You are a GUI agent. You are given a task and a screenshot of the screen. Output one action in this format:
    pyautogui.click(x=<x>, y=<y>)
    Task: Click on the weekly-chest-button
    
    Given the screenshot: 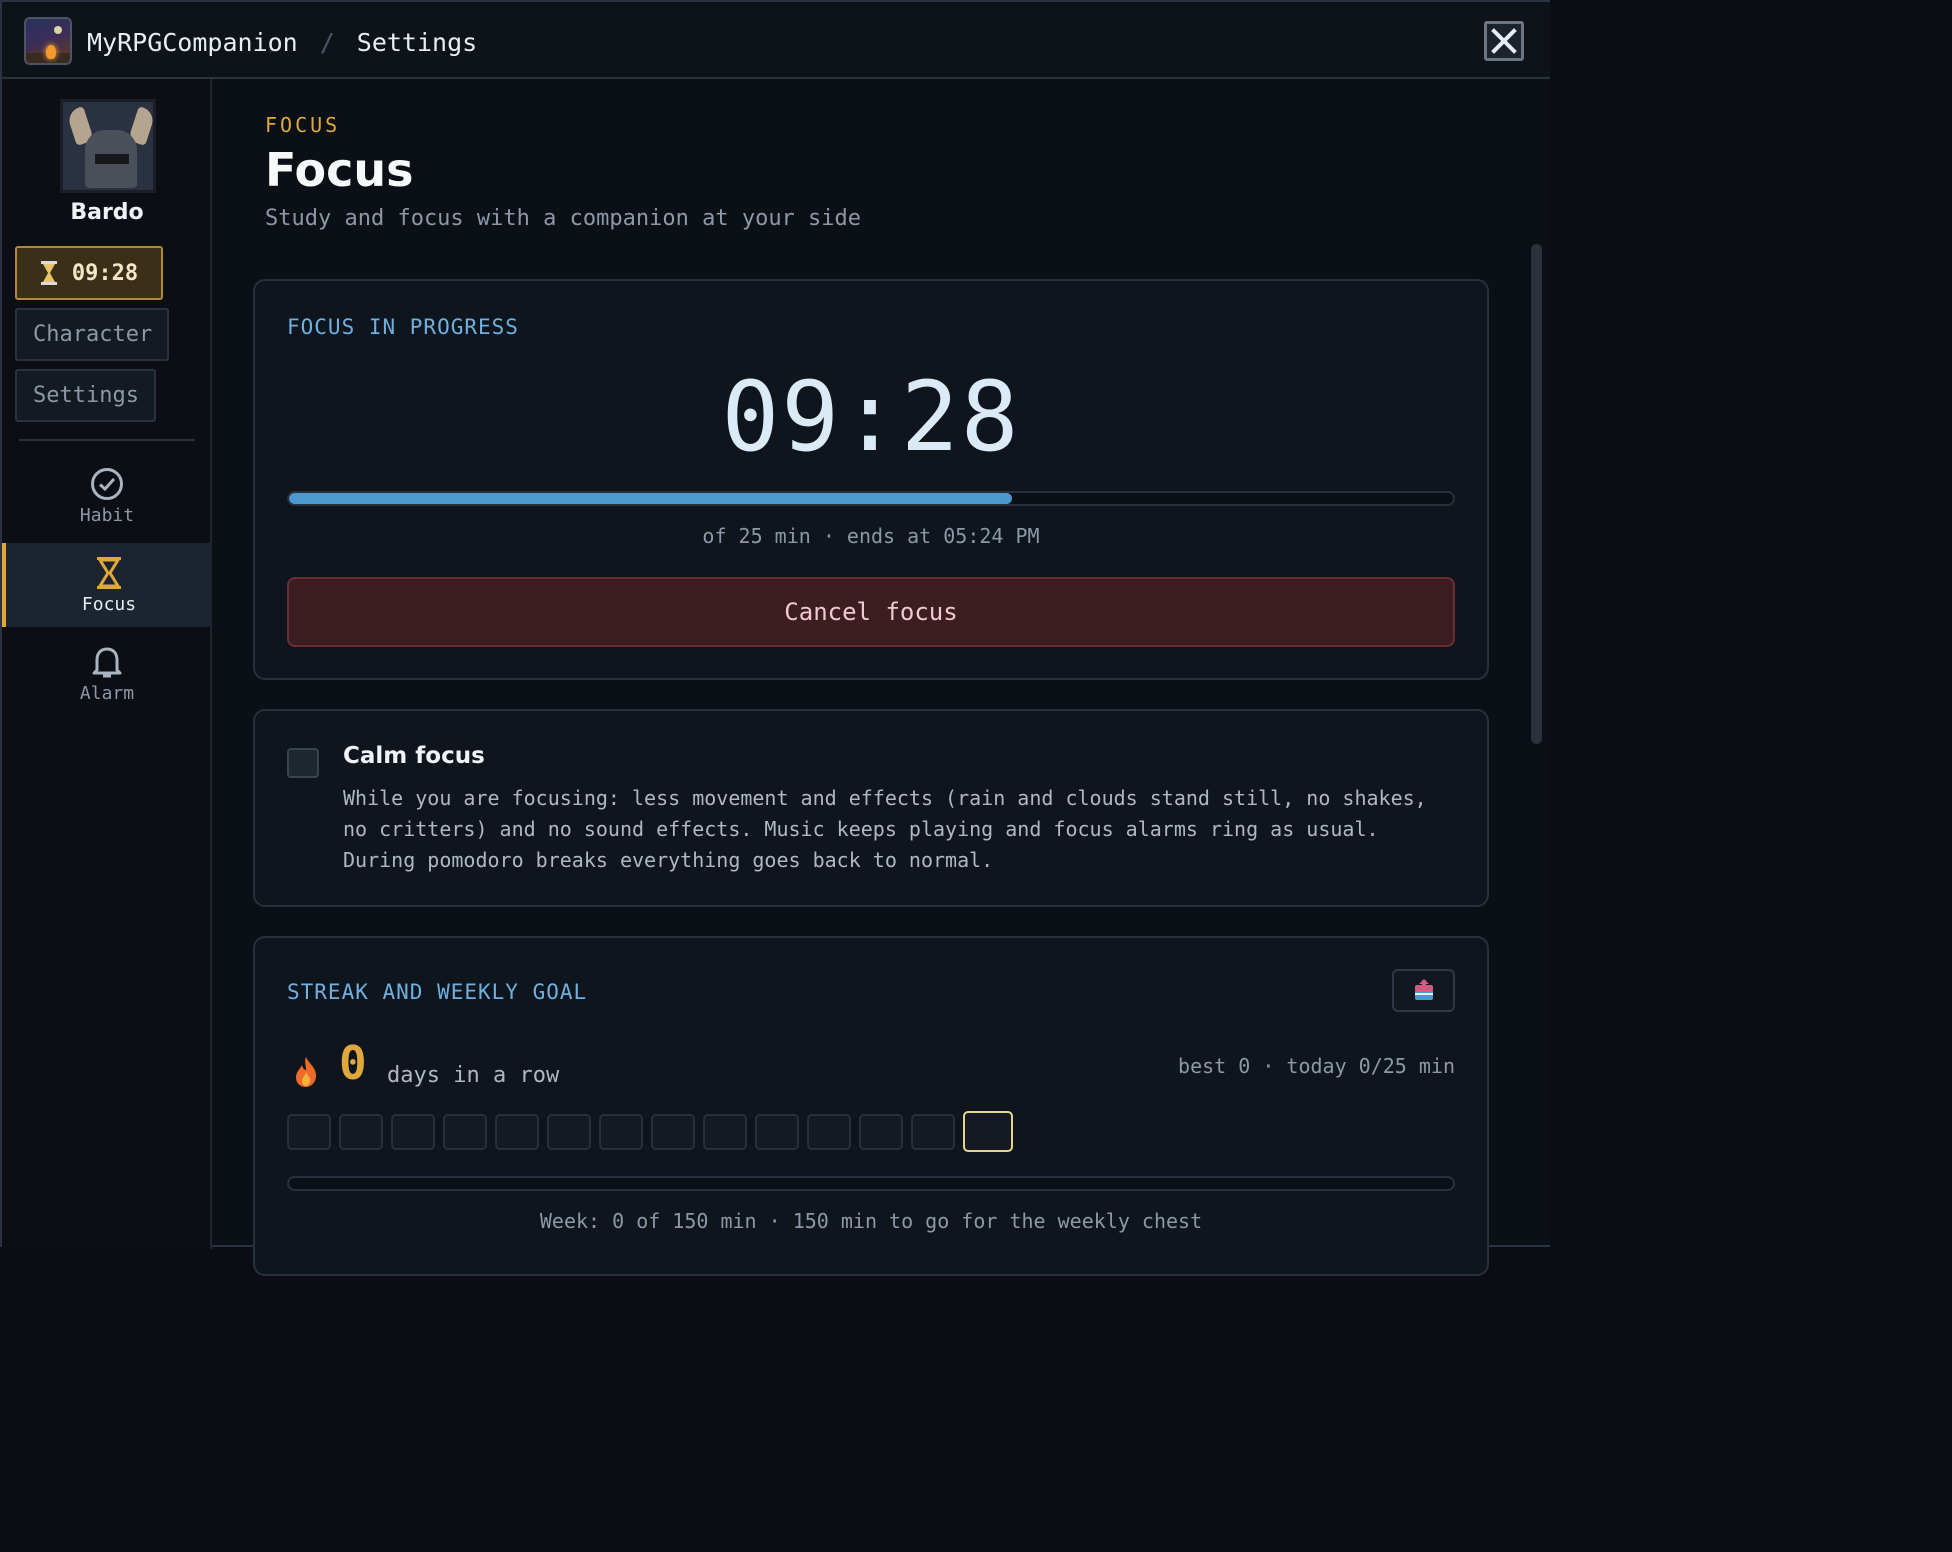 What is the action you would take?
    pyautogui.click(x=1423, y=990)
    